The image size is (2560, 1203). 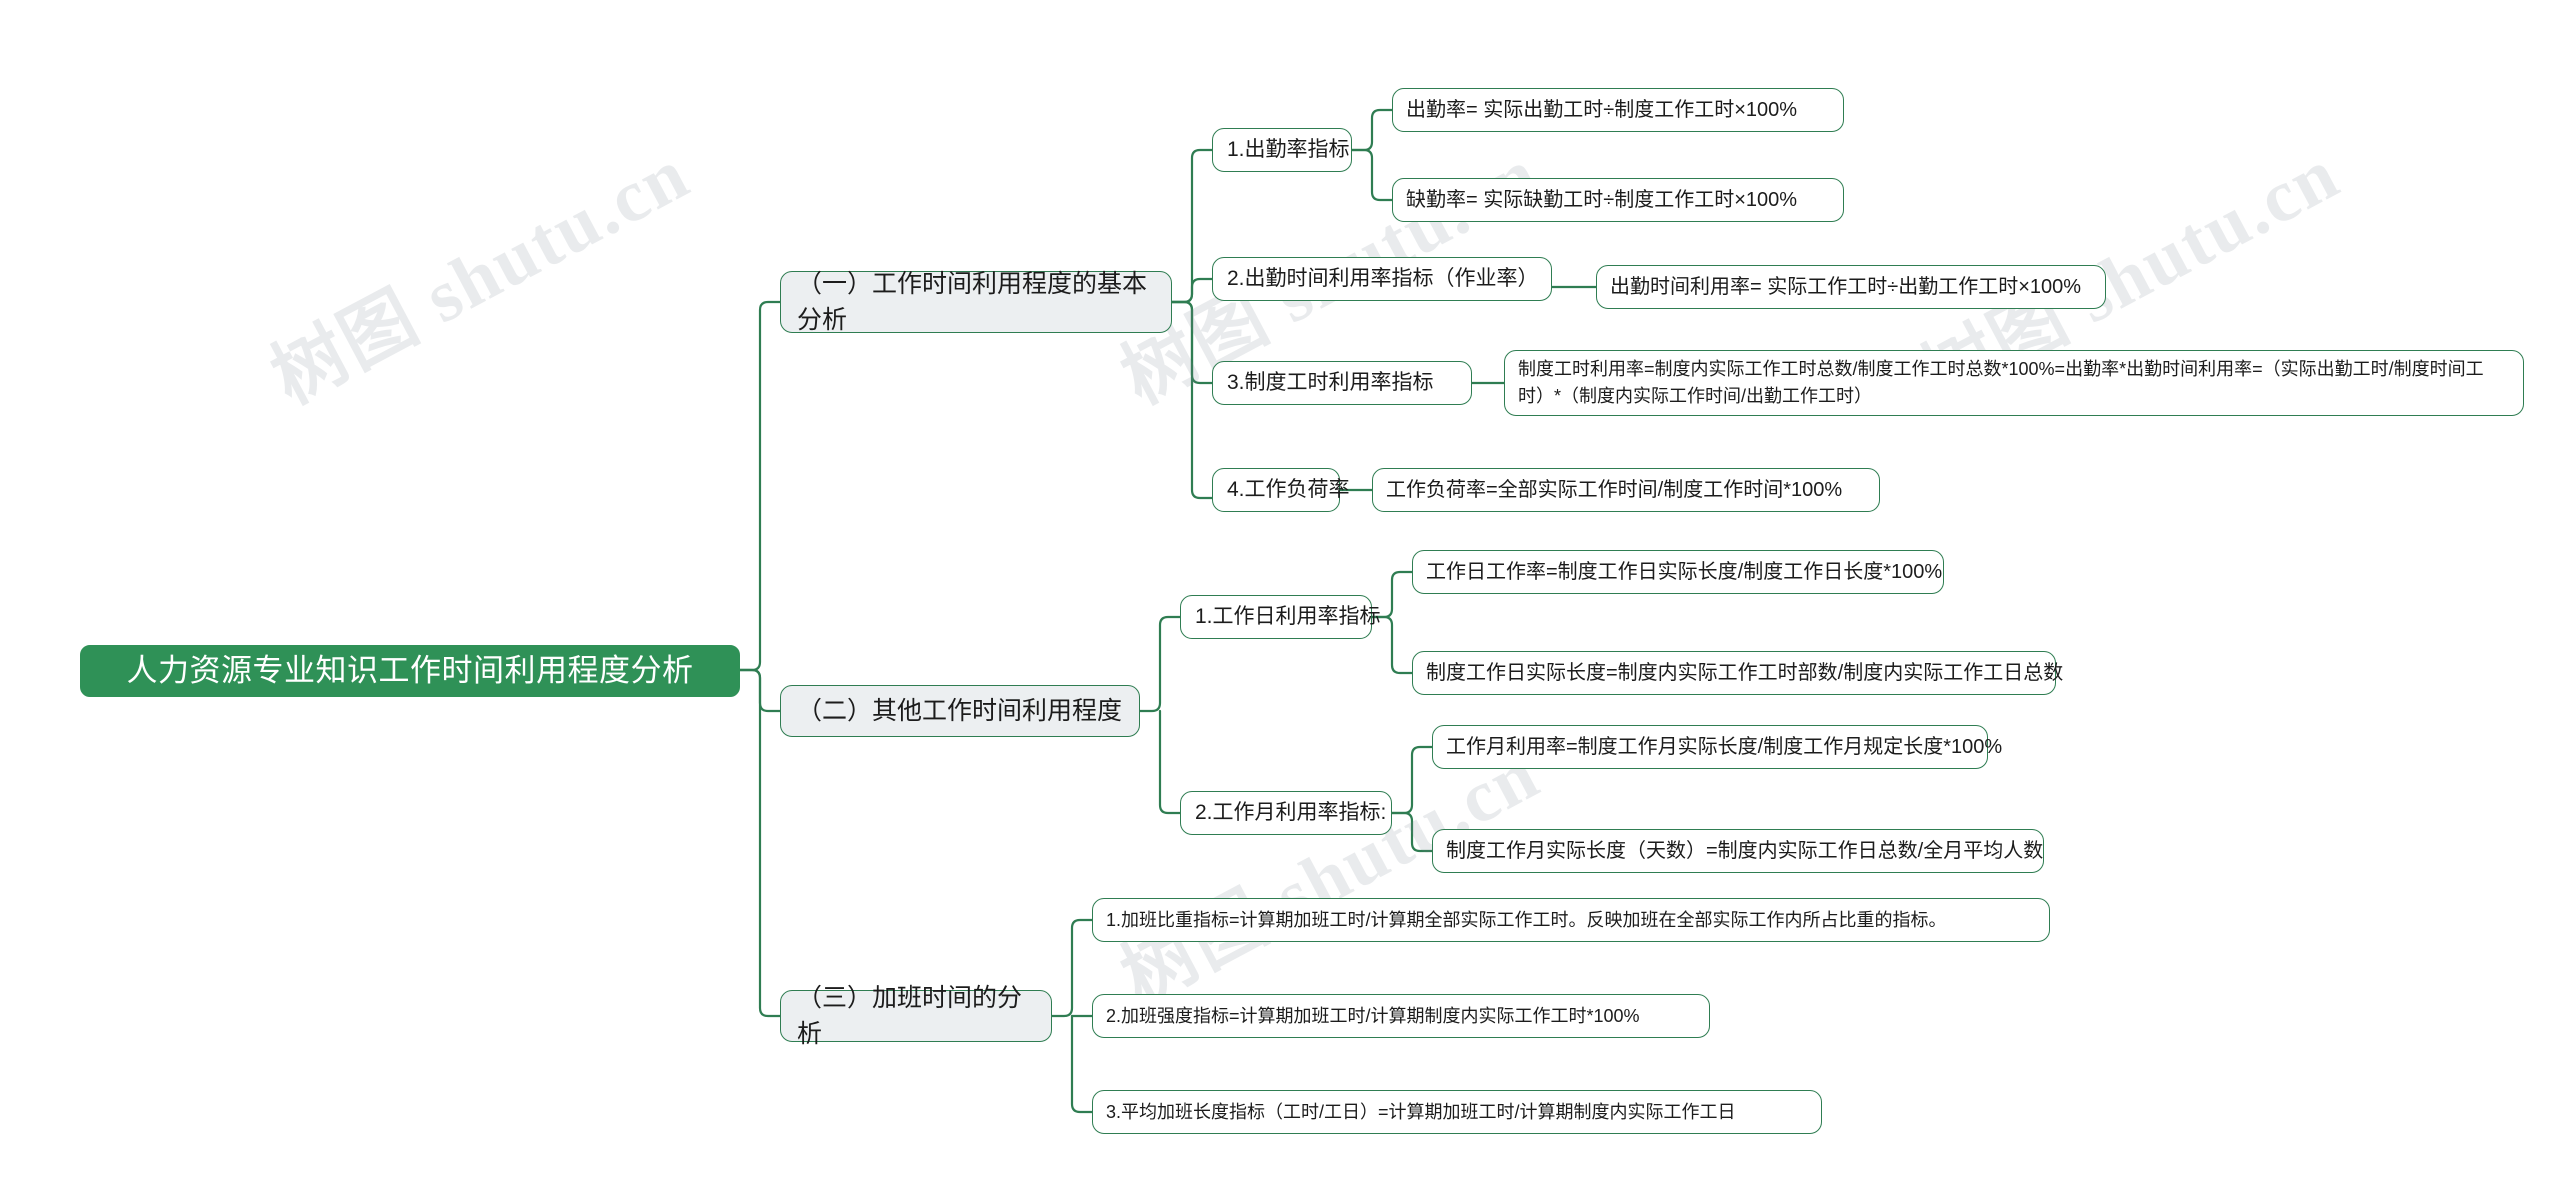 I want to click on leaf-1-1-2: 缺勤率= 实际缺勤工时÷制度工作工时×100%, so click(x=1618, y=200).